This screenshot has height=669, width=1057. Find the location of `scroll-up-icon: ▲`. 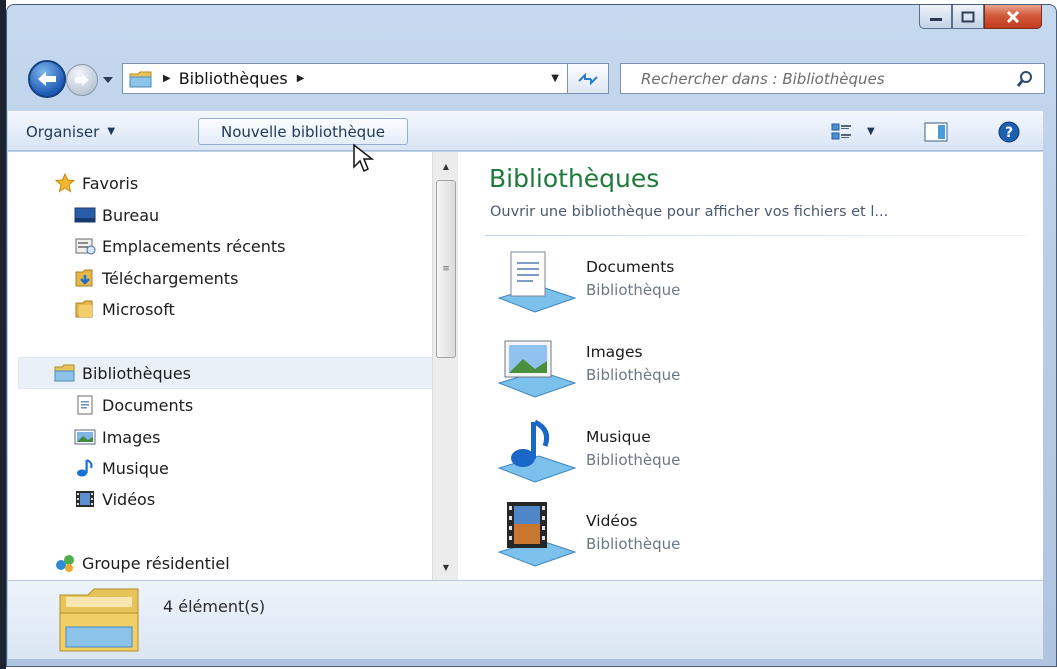

scroll-up-icon: ▲ is located at coordinates (446, 166).